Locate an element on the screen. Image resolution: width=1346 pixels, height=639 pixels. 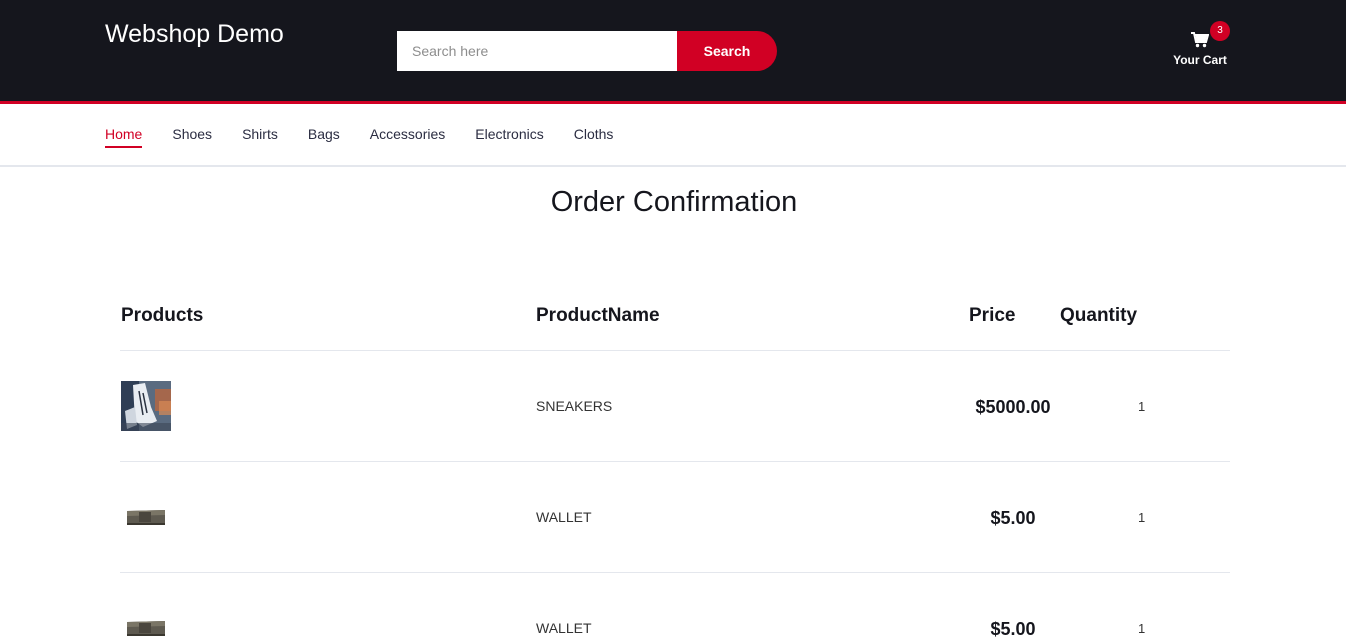
cart-button: 3 Your Cart is located at coordinates (1200, 45).